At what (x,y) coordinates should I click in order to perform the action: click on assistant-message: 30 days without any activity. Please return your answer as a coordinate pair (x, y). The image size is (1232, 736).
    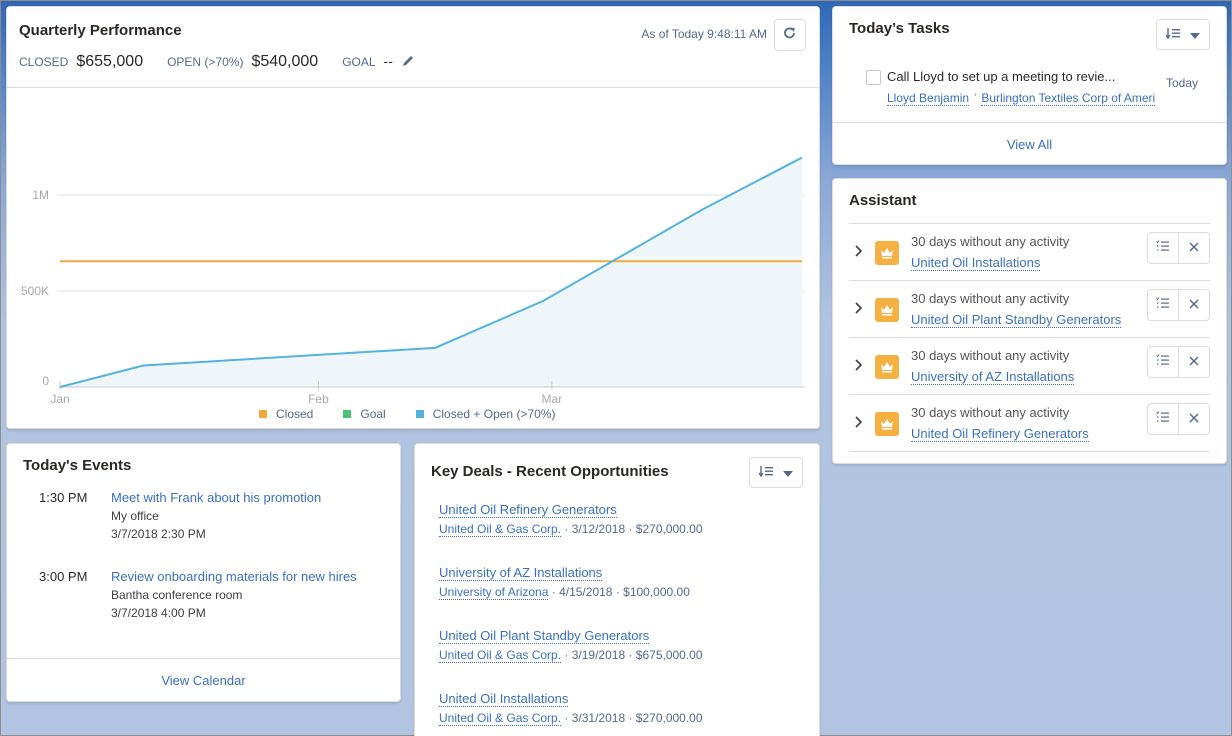
    Looking at the image, I should click on (990, 412).